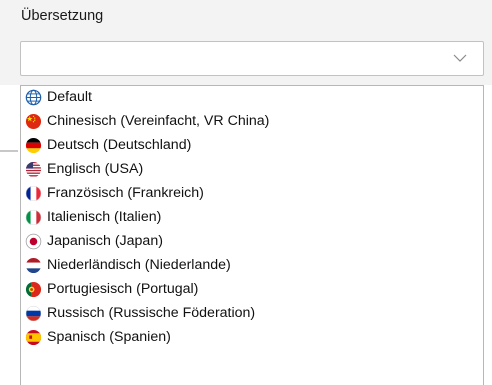  I want to click on option-label: Portugiesisch (Portugal), so click(123, 289).